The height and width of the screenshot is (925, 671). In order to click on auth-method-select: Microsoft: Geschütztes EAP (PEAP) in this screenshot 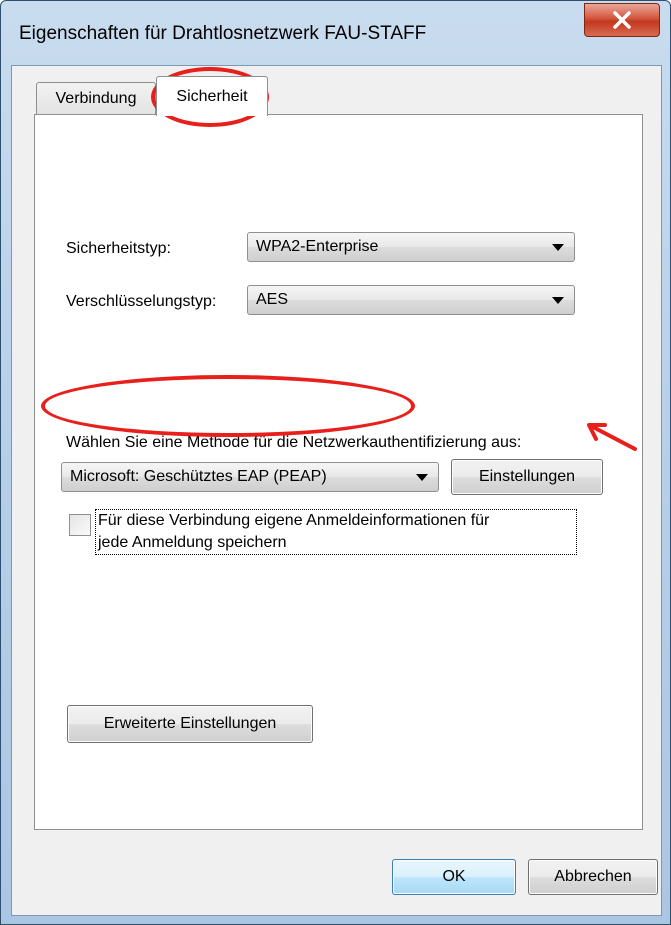, I will do `click(250, 477)`.